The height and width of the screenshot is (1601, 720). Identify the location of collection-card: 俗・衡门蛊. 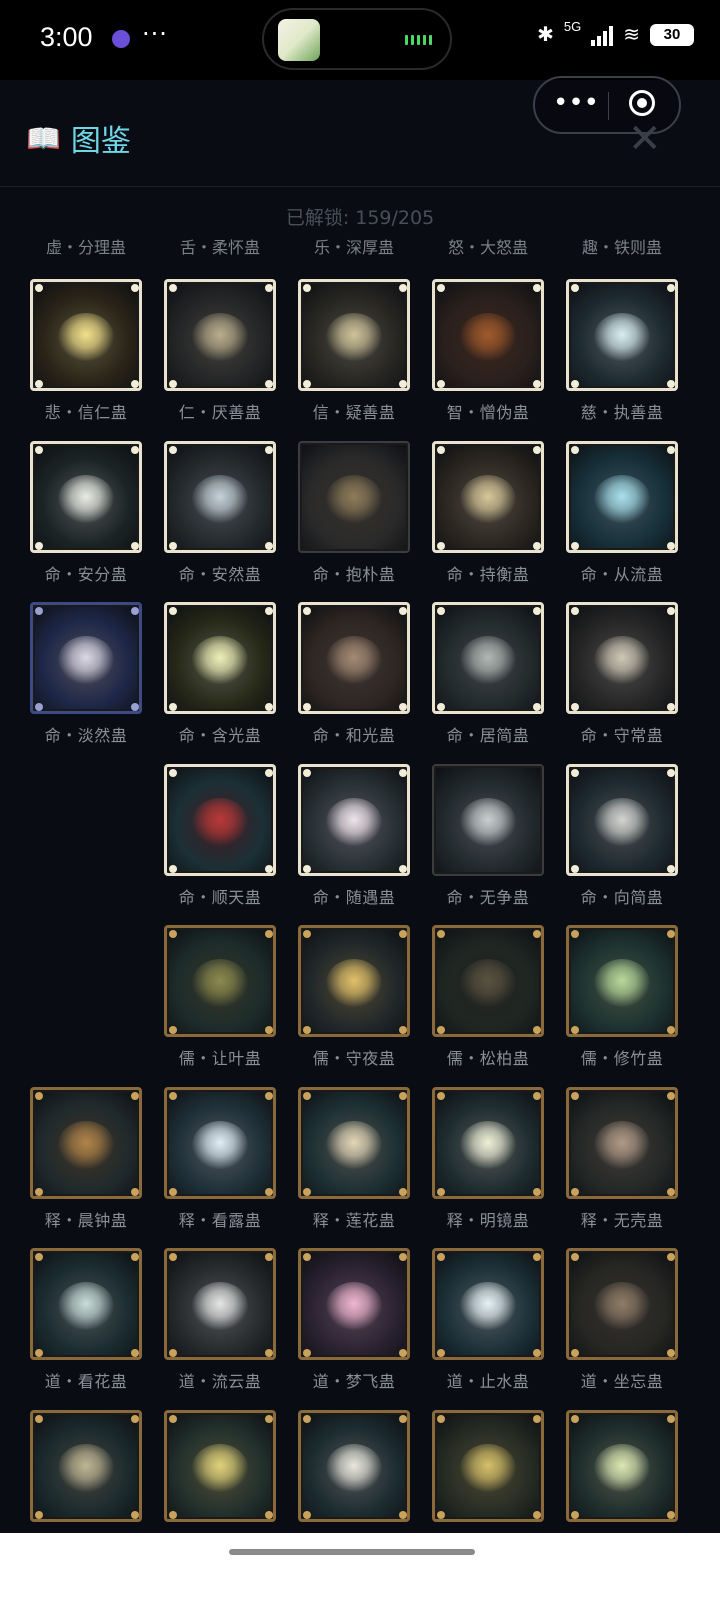
(86, 1481).